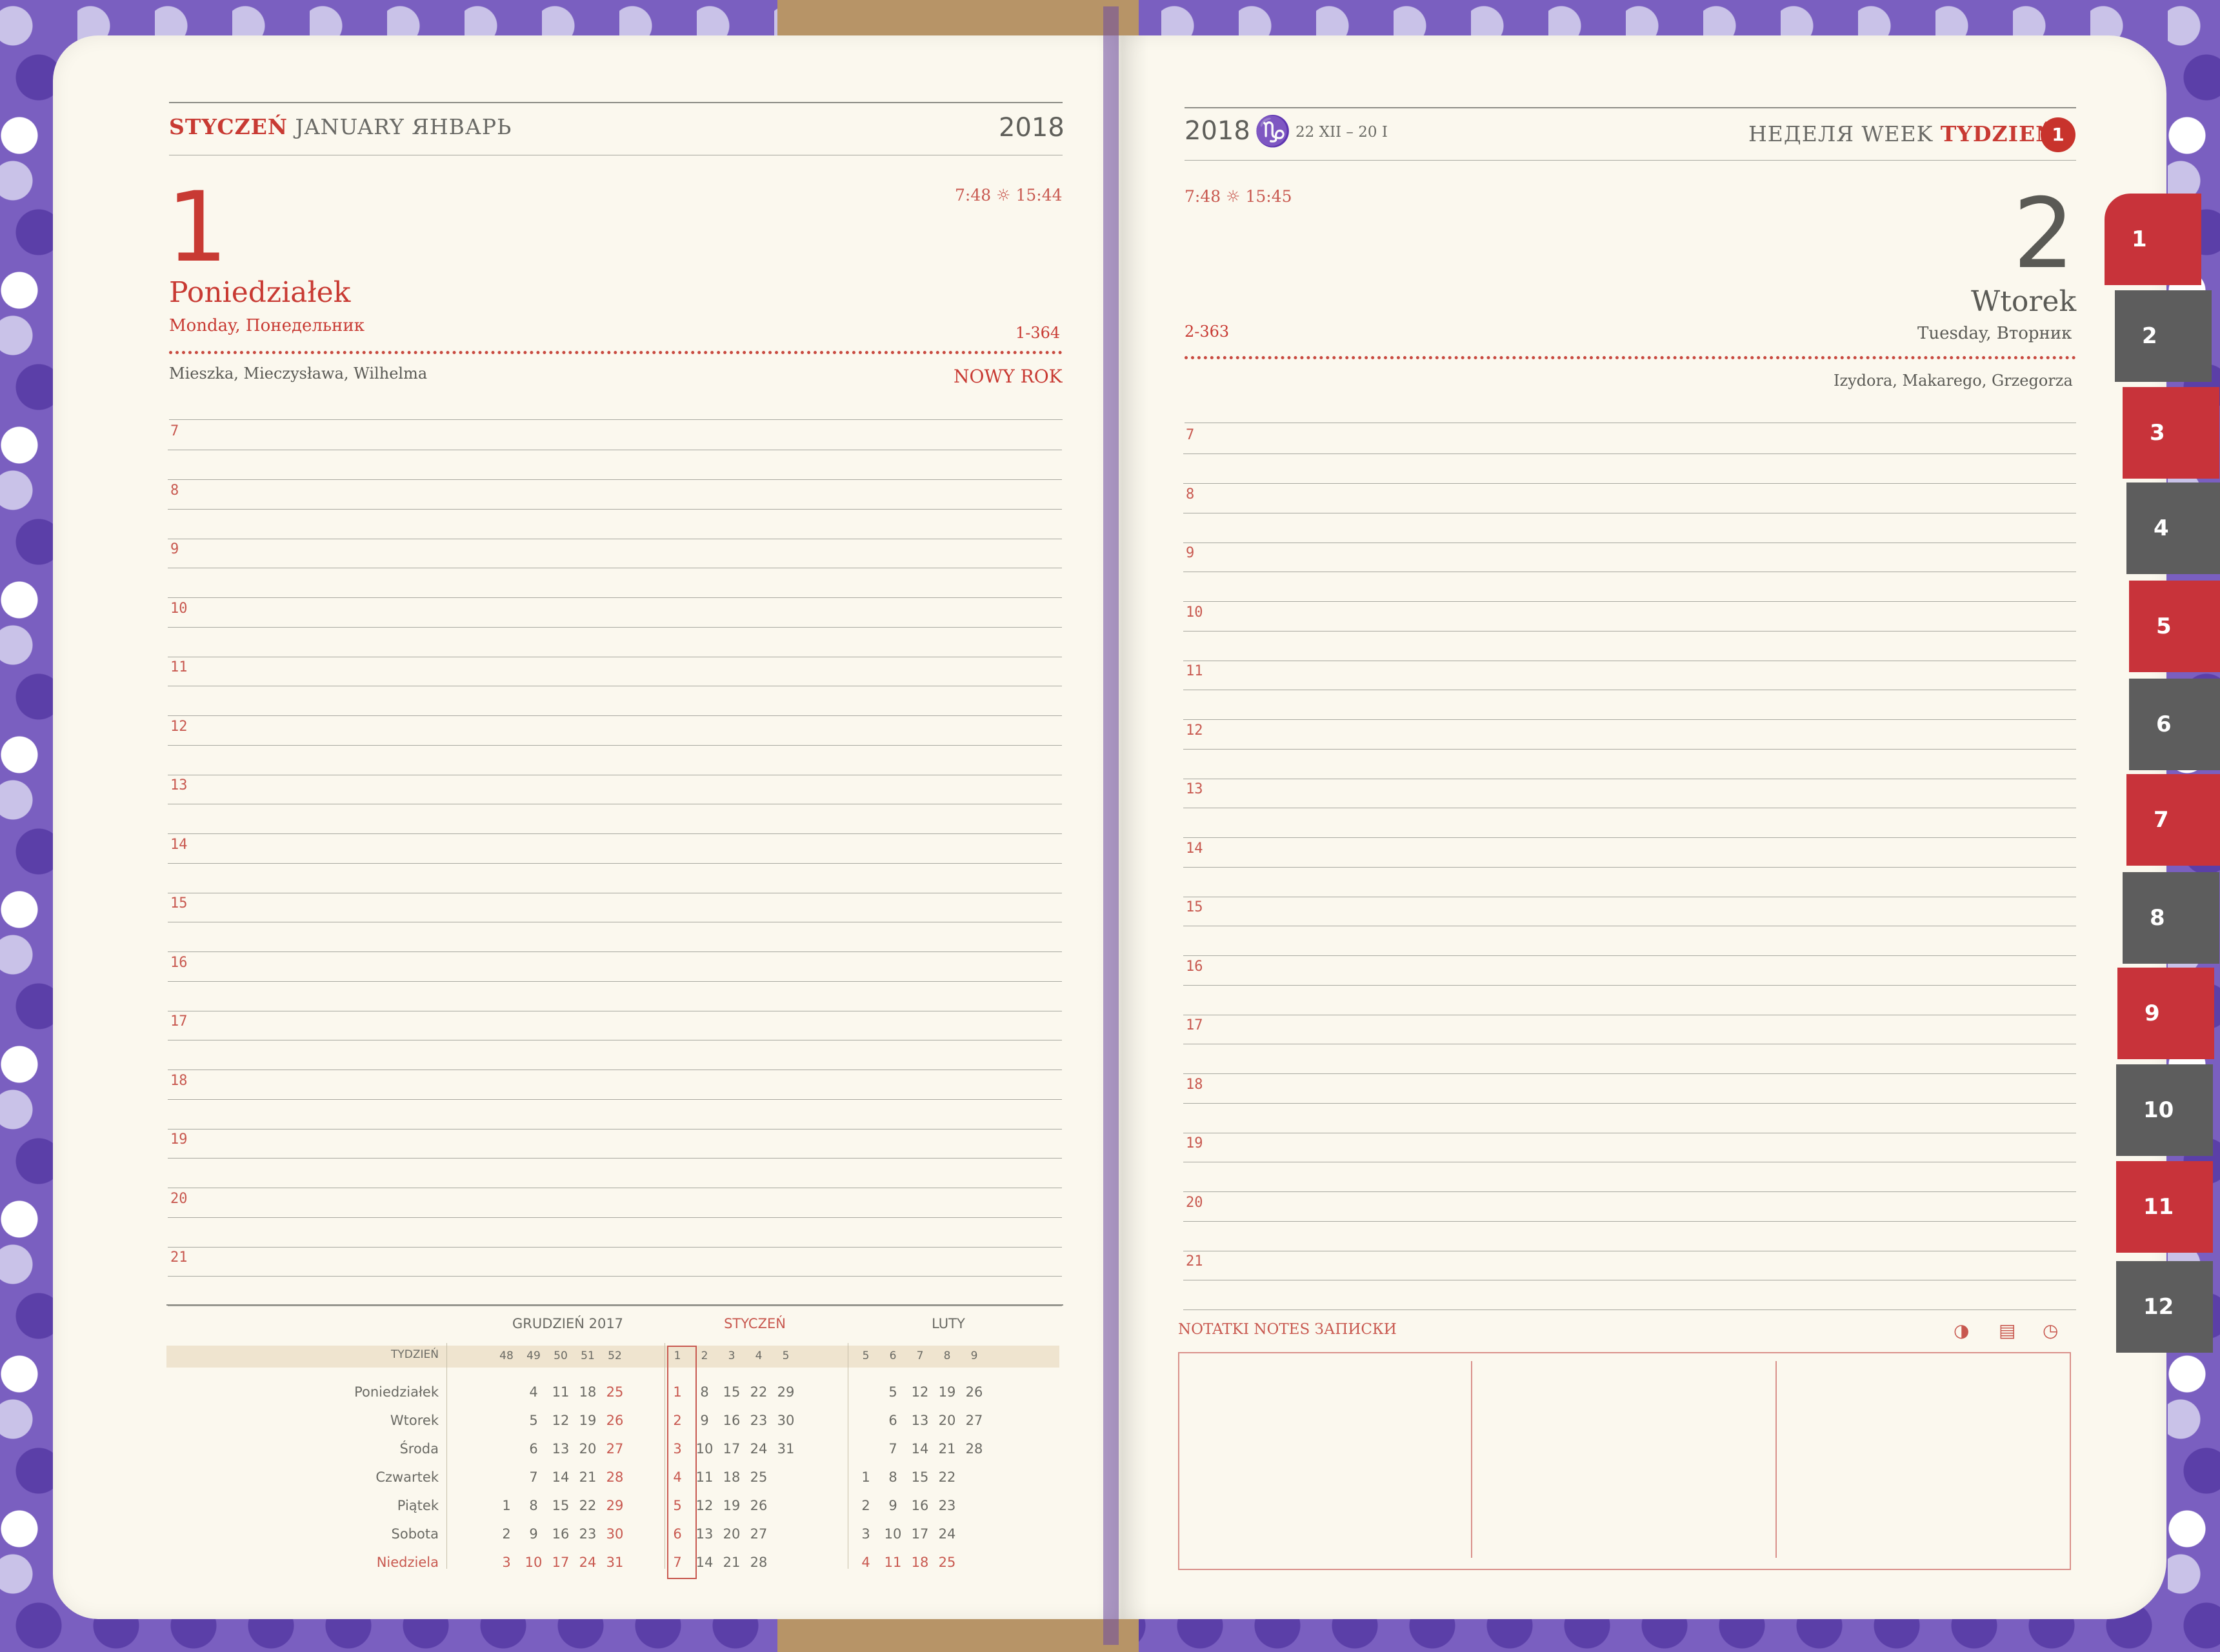 This screenshot has width=2220, height=1652. What do you see at coordinates (1111, 825) in the screenshot?
I see `bookmark-ribbon` at bounding box center [1111, 825].